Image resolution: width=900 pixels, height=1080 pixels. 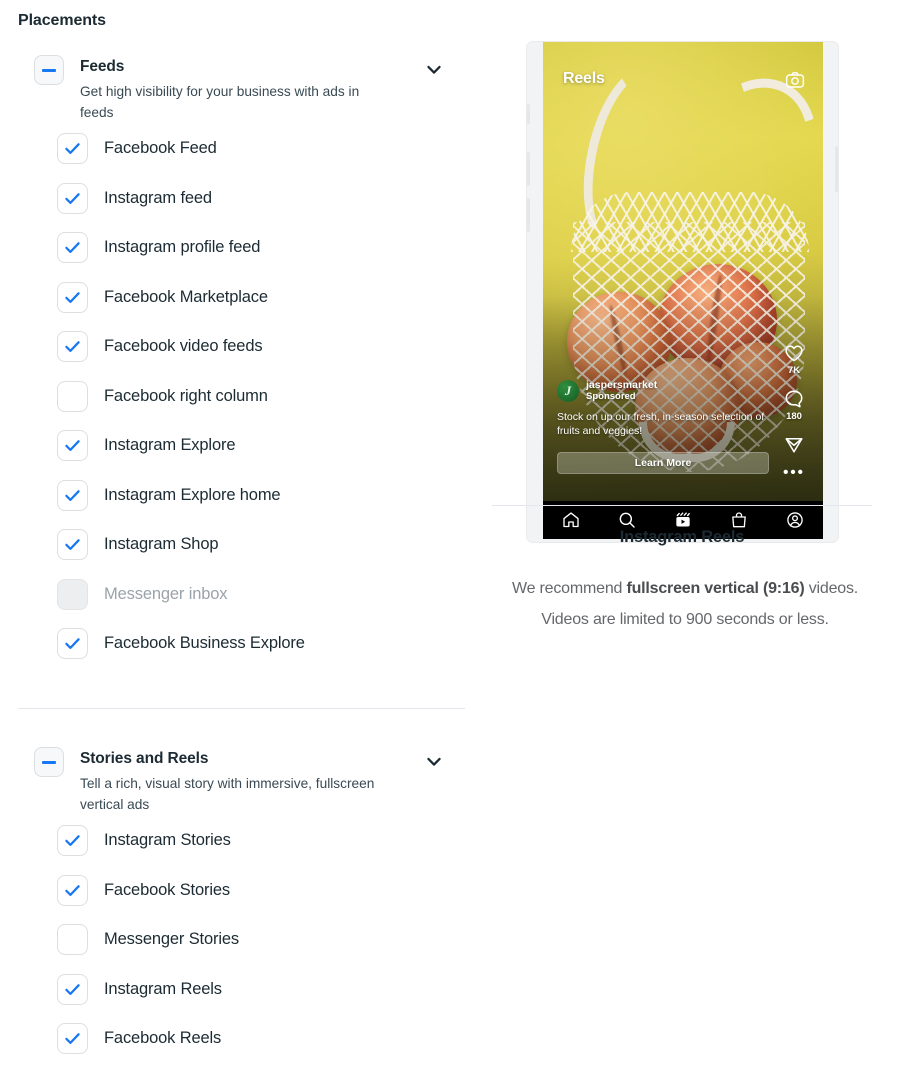 What do you see at coordinates (682, 537) in the screenshot?
I see `preview-title: Instagram Reels` at bounding box center [682, 537].